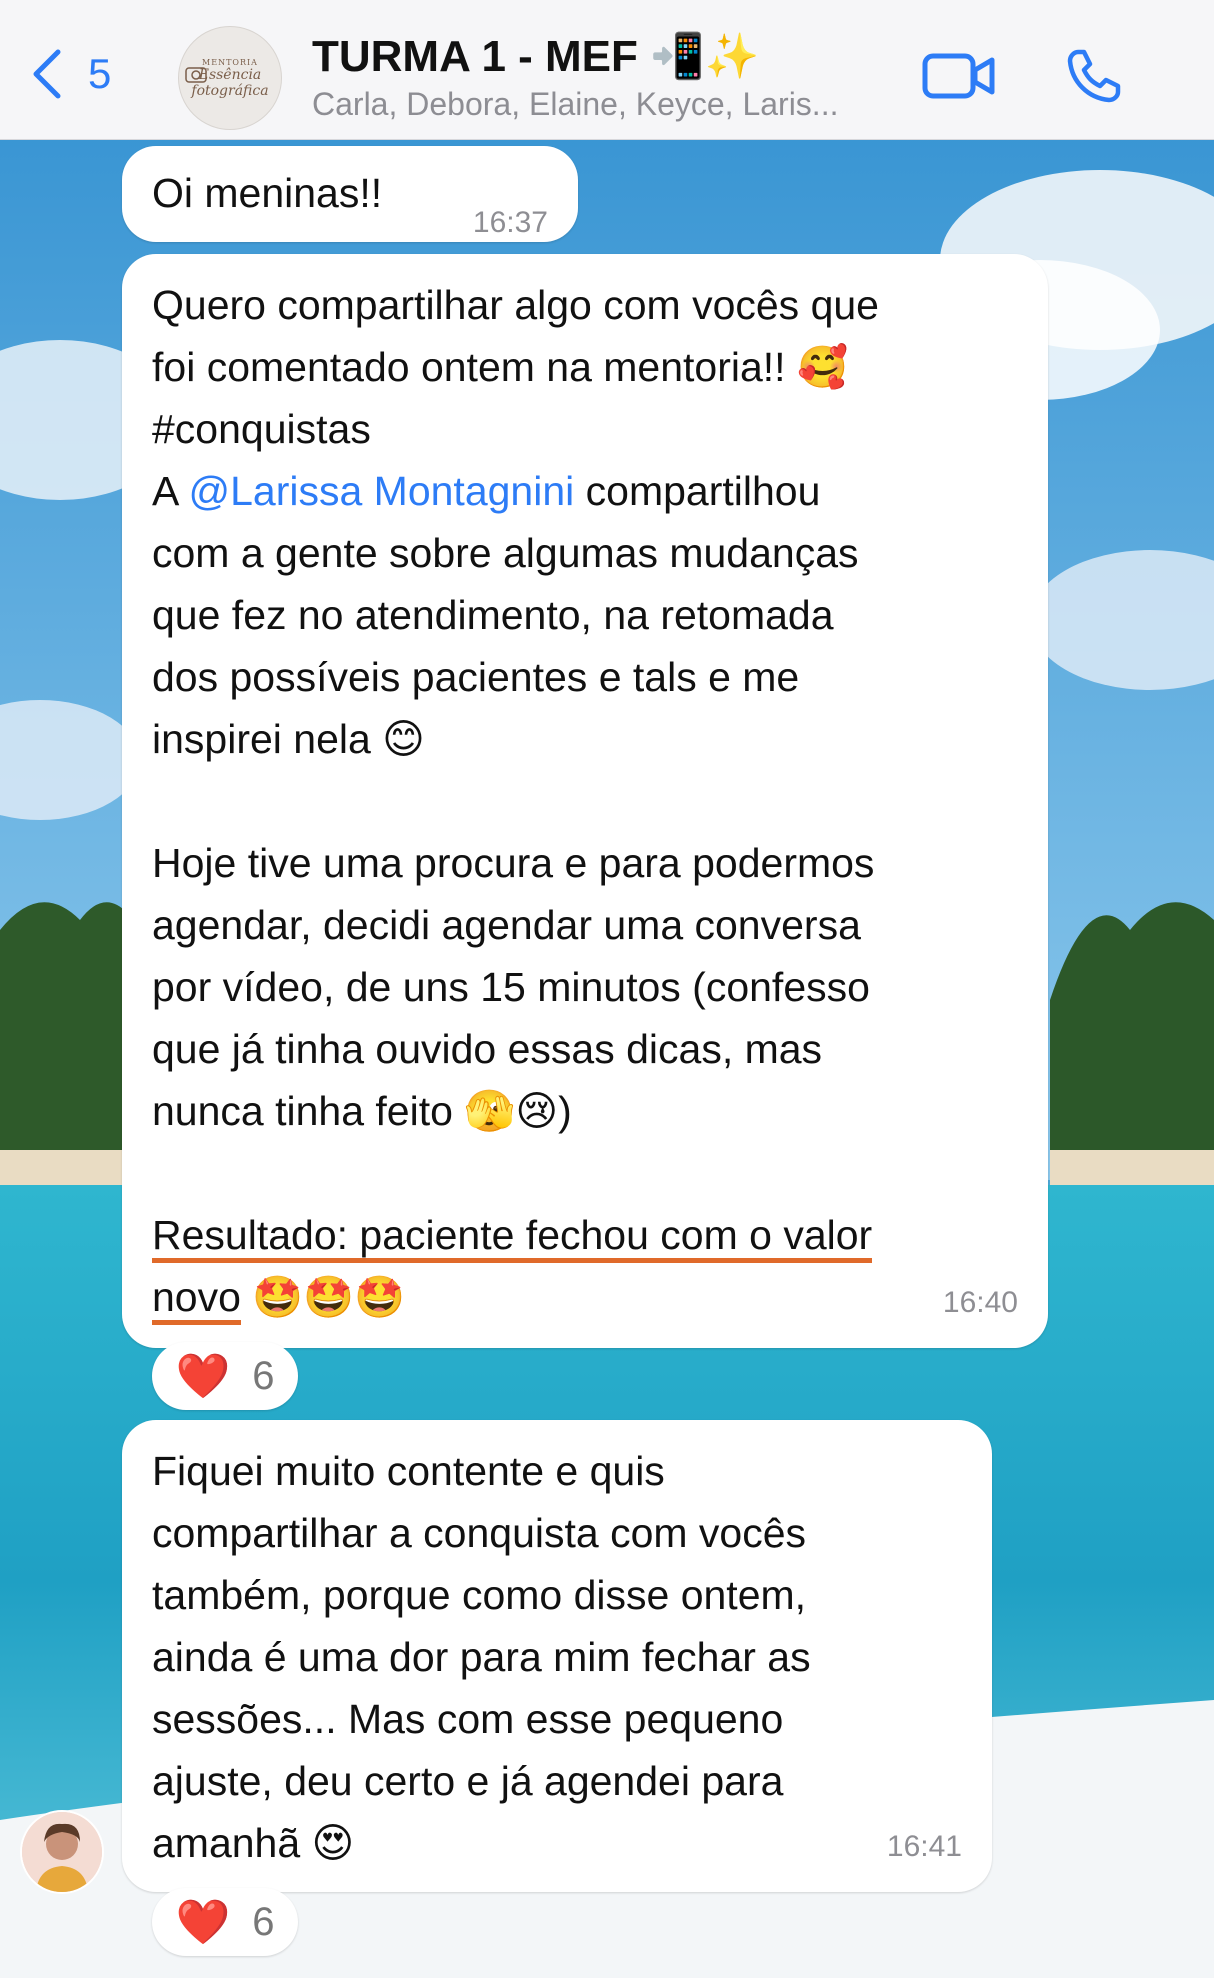 The image size is (1214, 1978). Describe the element at coordinates (408, 1471) in the screenshot. I see `message-line: Fiquei muito contente e quis` at that location.